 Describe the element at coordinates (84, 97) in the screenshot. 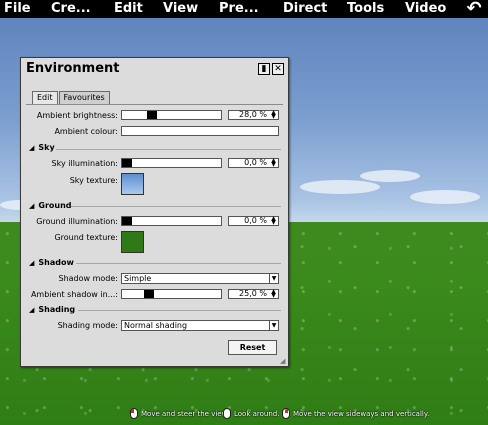

I see `tab-favourites: Favourites` at that location.